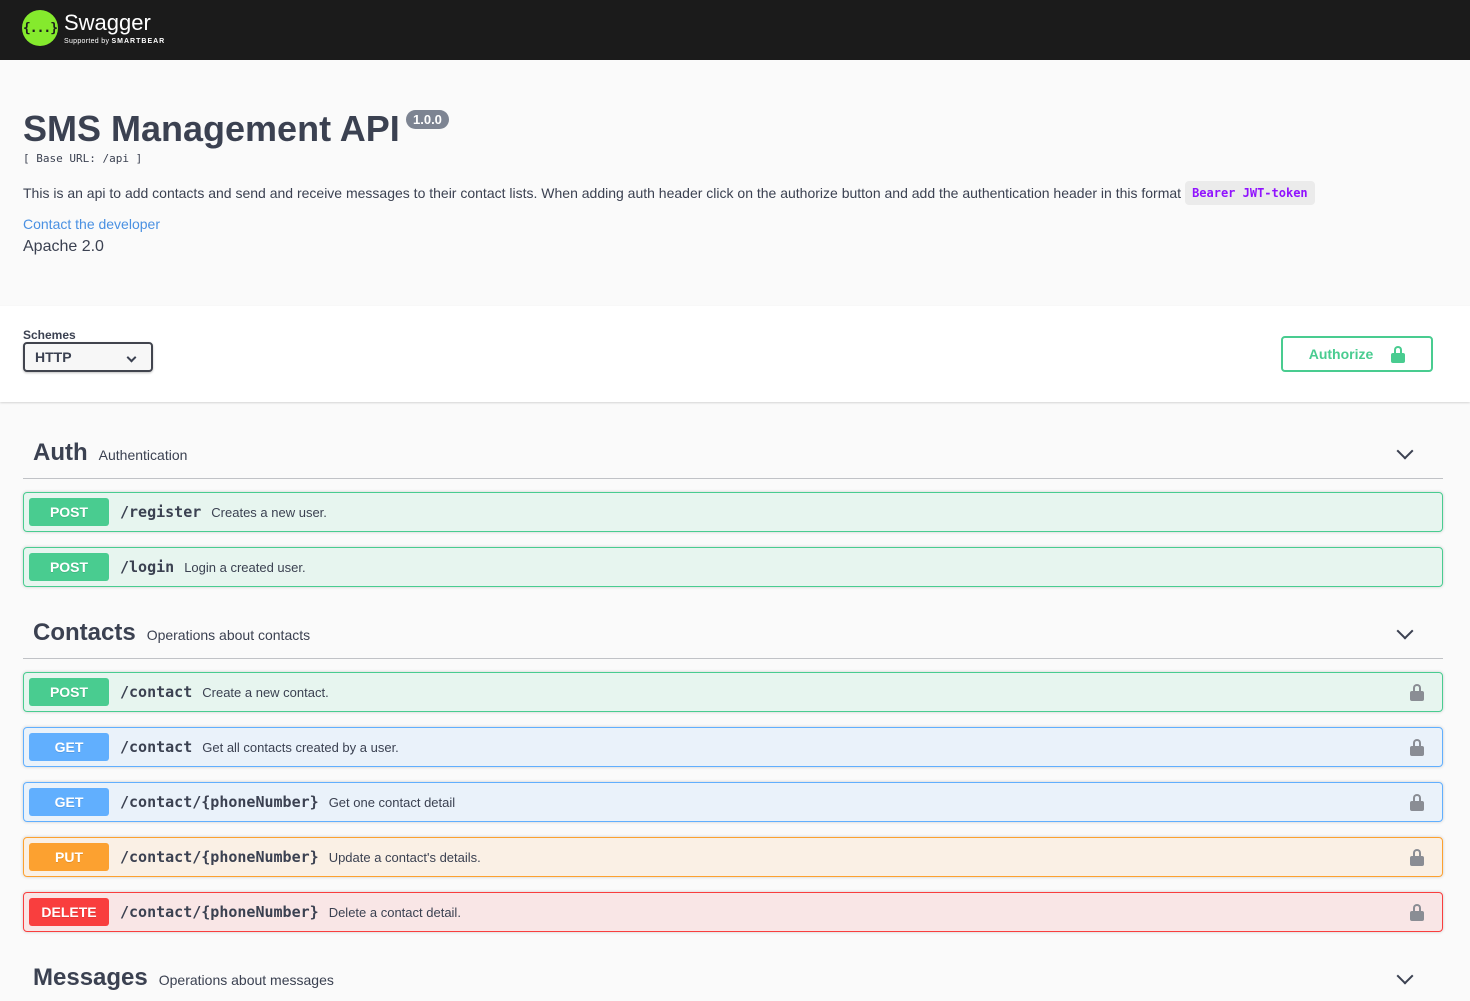  Describe the element at coordinates (63, 246) in the screenshot. I see `license: Apache 2.0` at that location.